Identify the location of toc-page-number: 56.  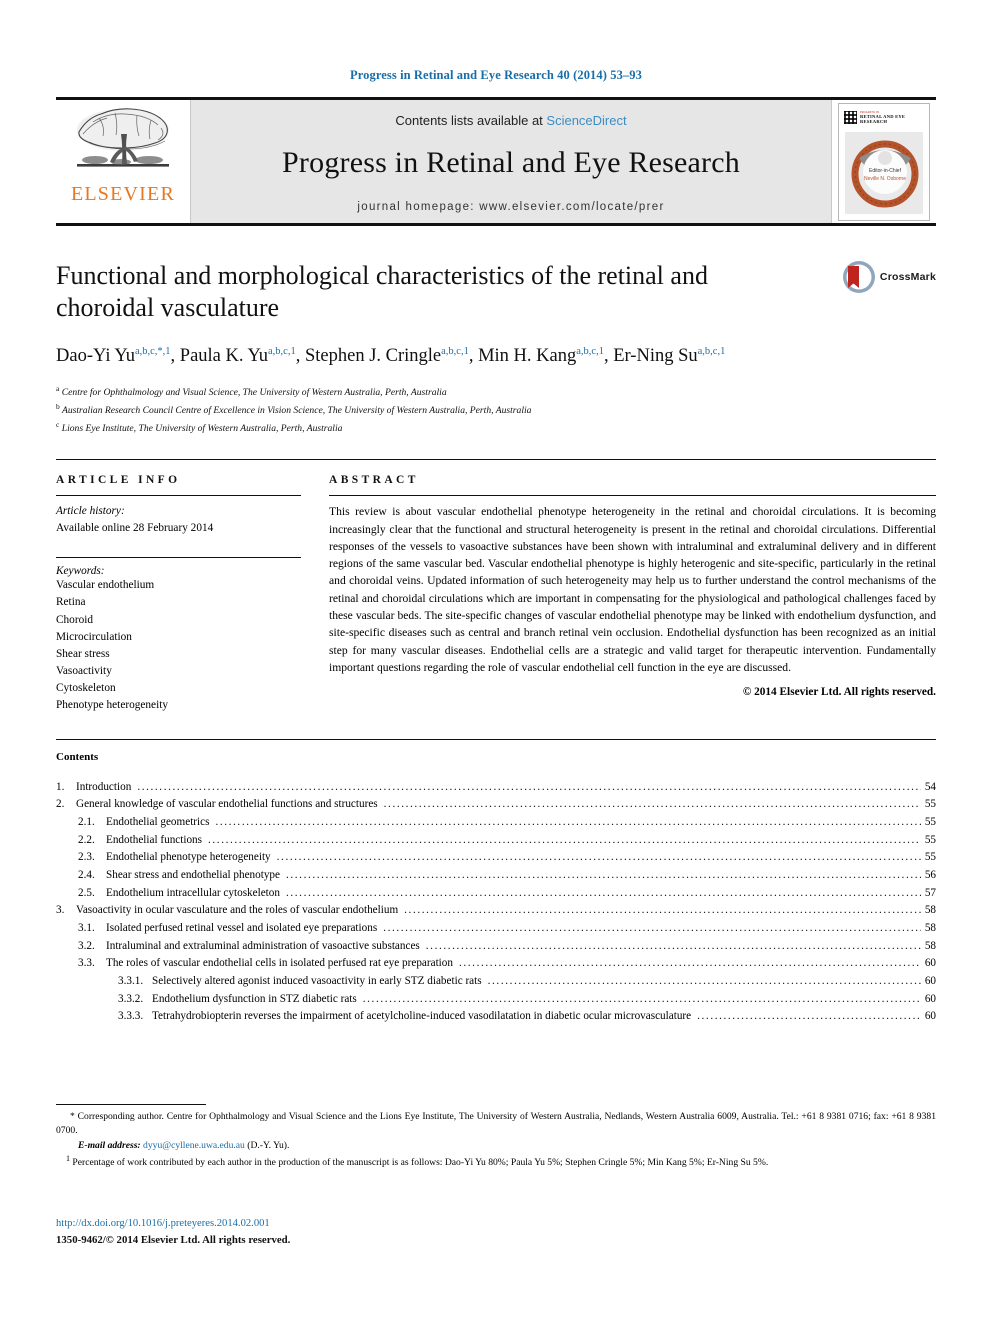
(930, 874).